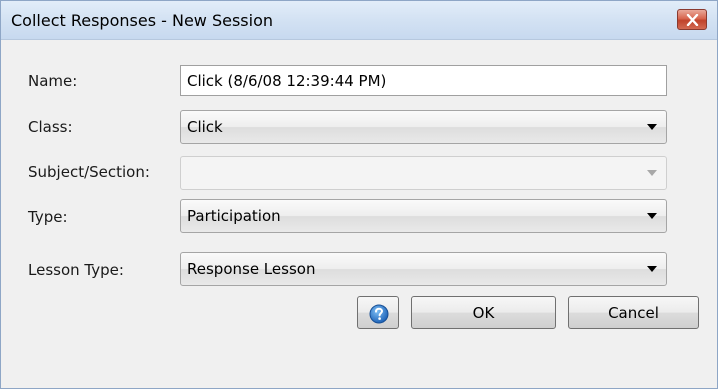 The image size is (718, 389). Describe the element at coordinates (423, 127) in the screenshot. I see `class-select: Click` at that location.